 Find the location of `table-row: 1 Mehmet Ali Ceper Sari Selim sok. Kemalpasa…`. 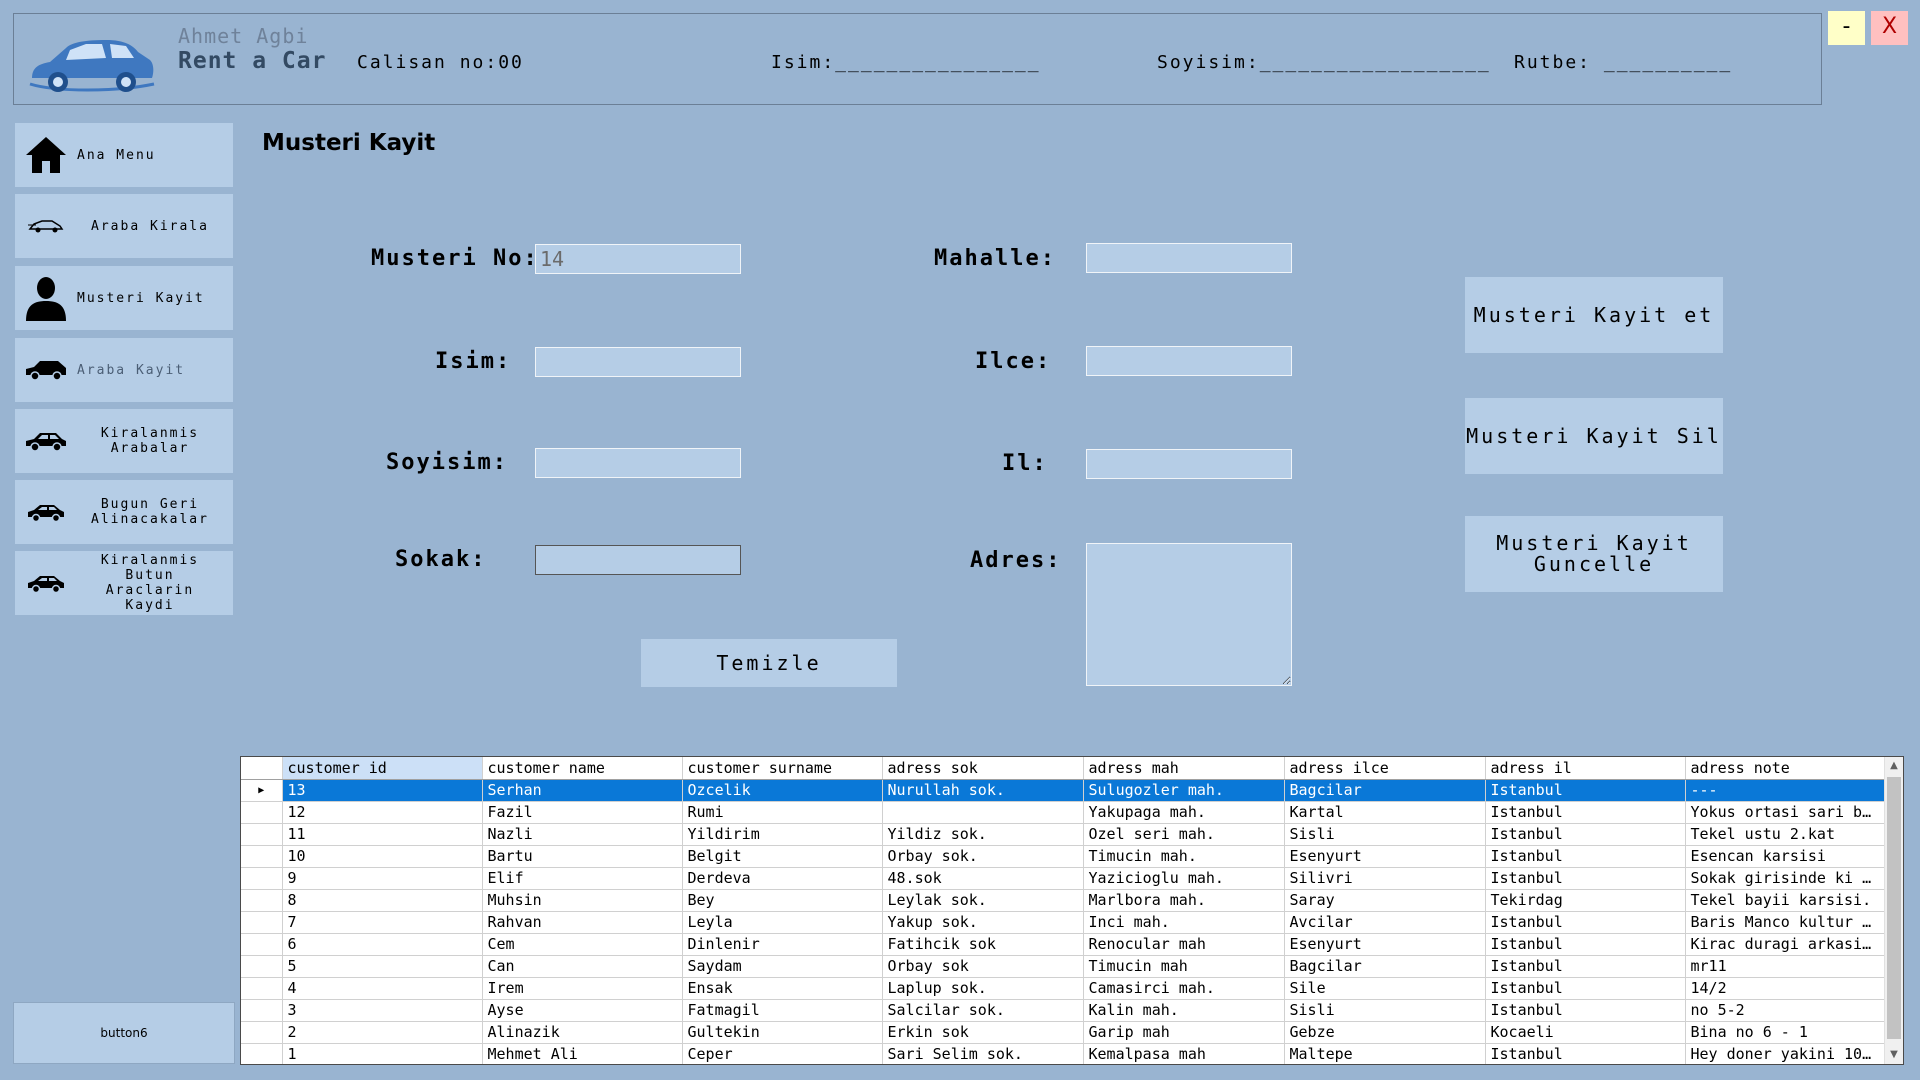

table-row: 1 Mehmet Ali Ceper Sari Selim sok. Kemalpasa… is located at coordinates (1063, 1053).